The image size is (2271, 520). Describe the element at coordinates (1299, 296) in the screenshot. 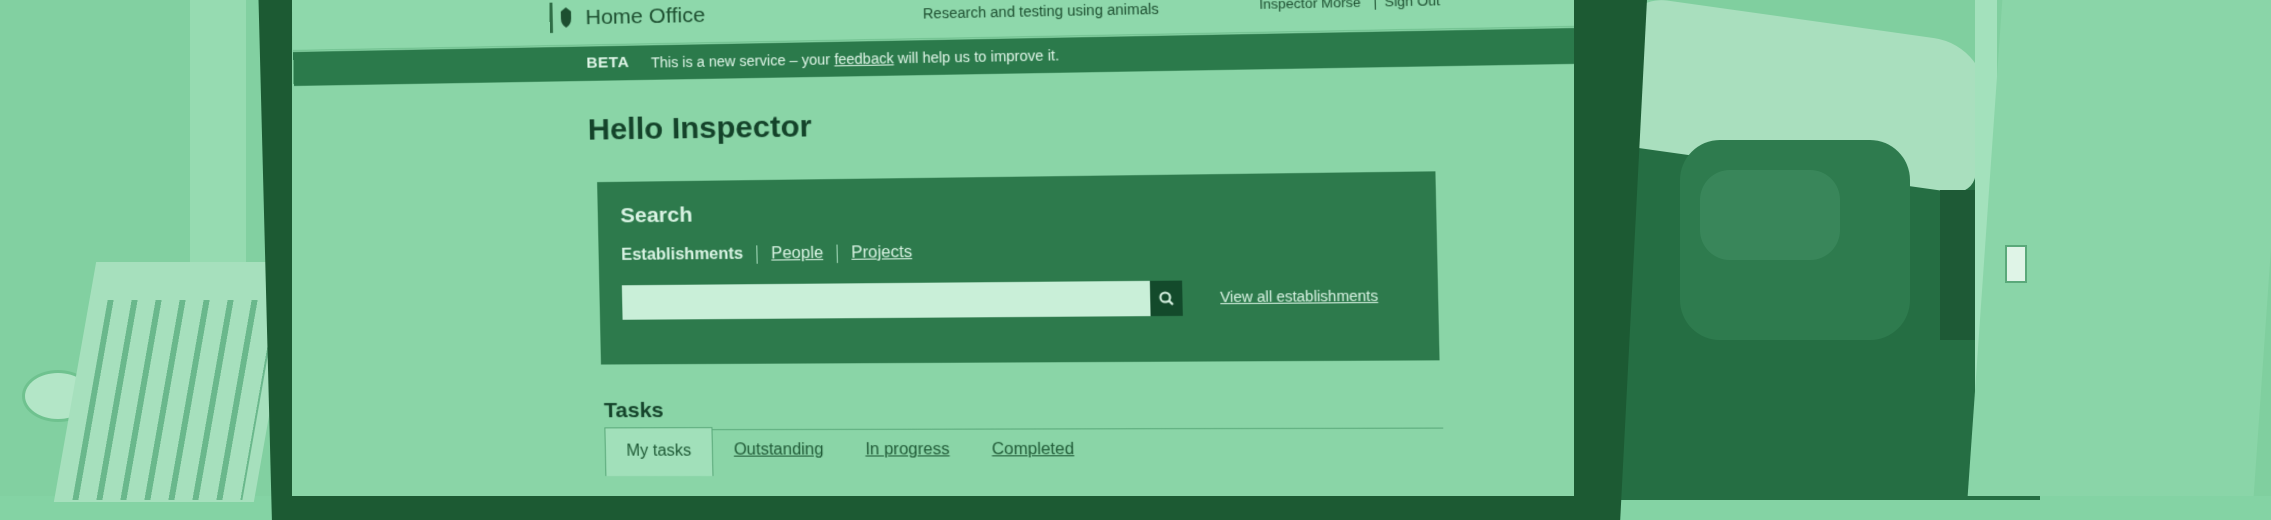

I see `view-all-establishments-link: View all establishments` at that location.